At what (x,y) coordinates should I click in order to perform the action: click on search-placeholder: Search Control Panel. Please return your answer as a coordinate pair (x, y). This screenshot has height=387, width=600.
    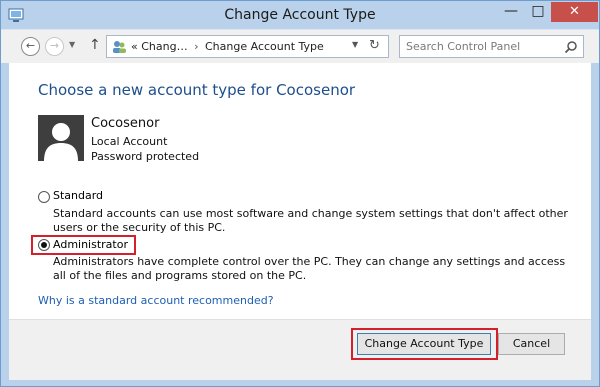
    Looking at the image, I should click on (463, 46).